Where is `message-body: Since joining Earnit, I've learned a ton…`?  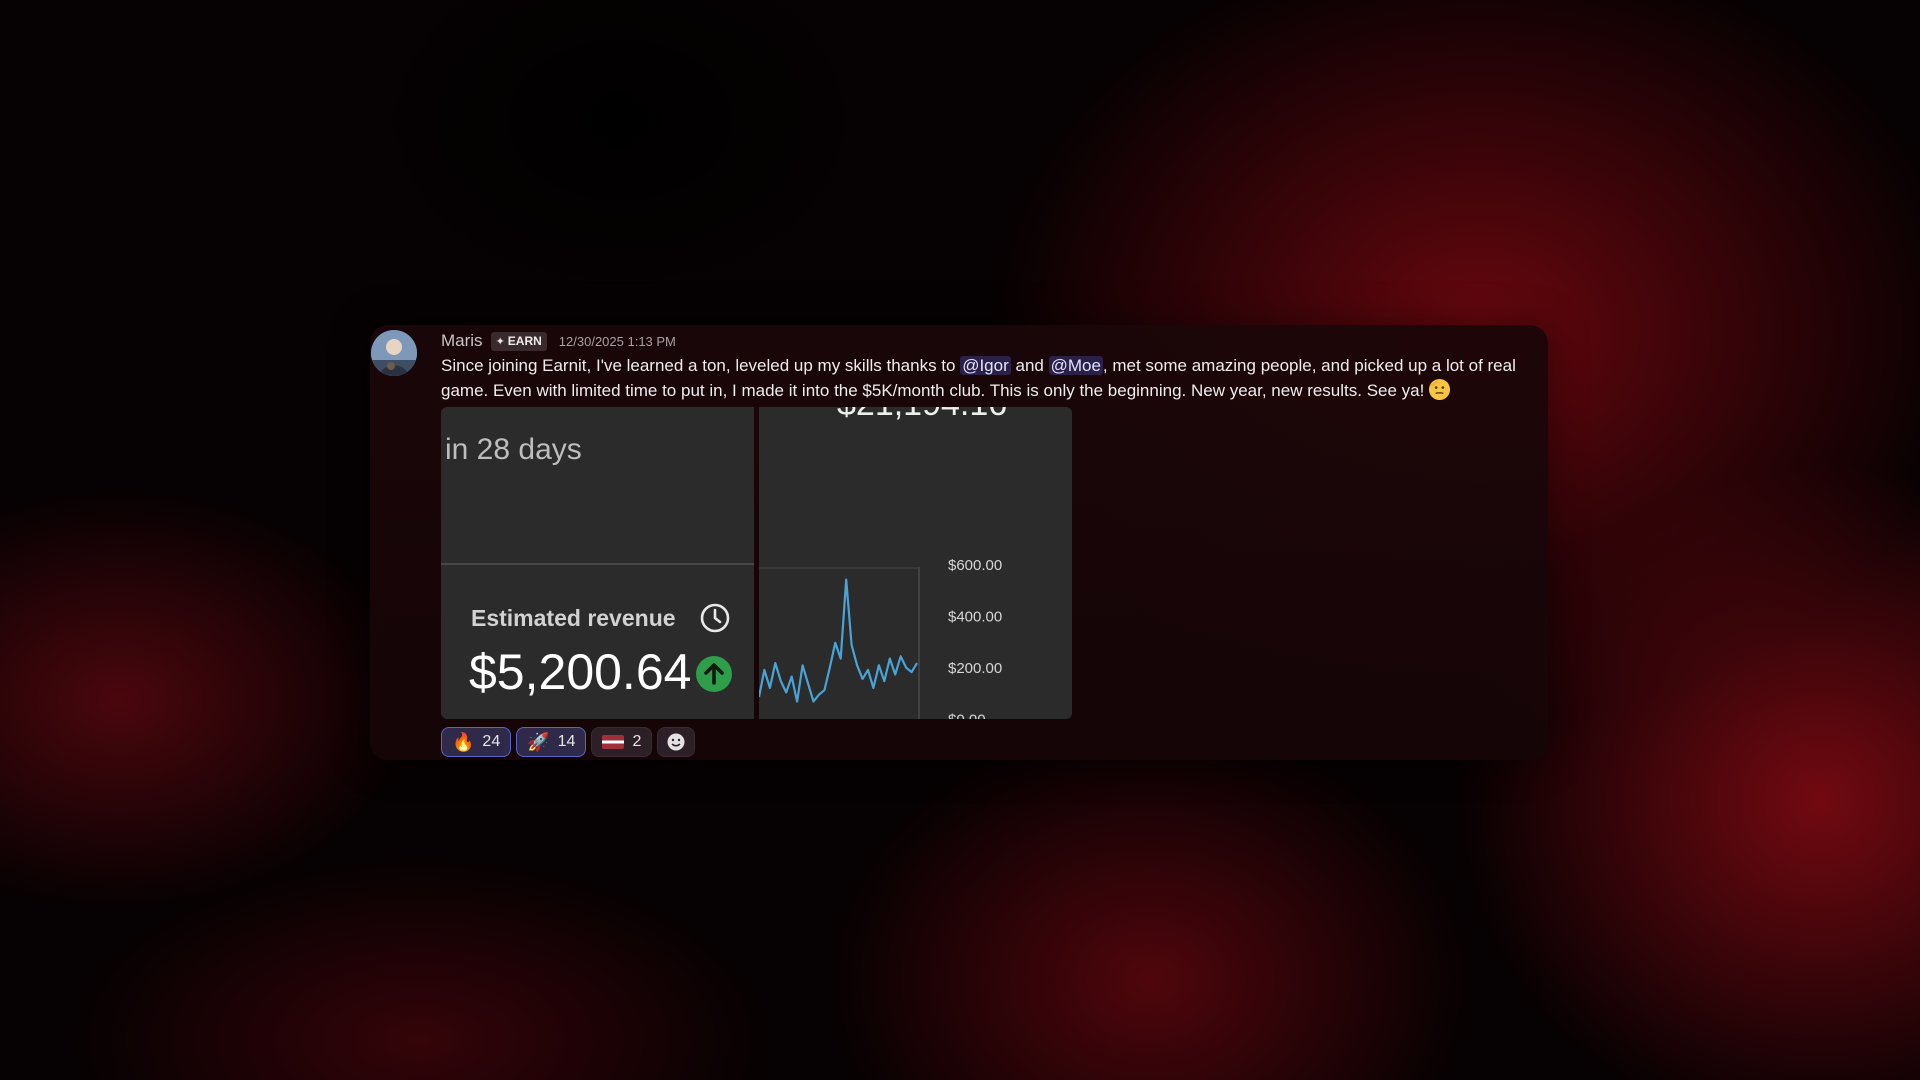 message-body: Since joining Earnit, I've learned a ton… is located at coordinates (995, 378).